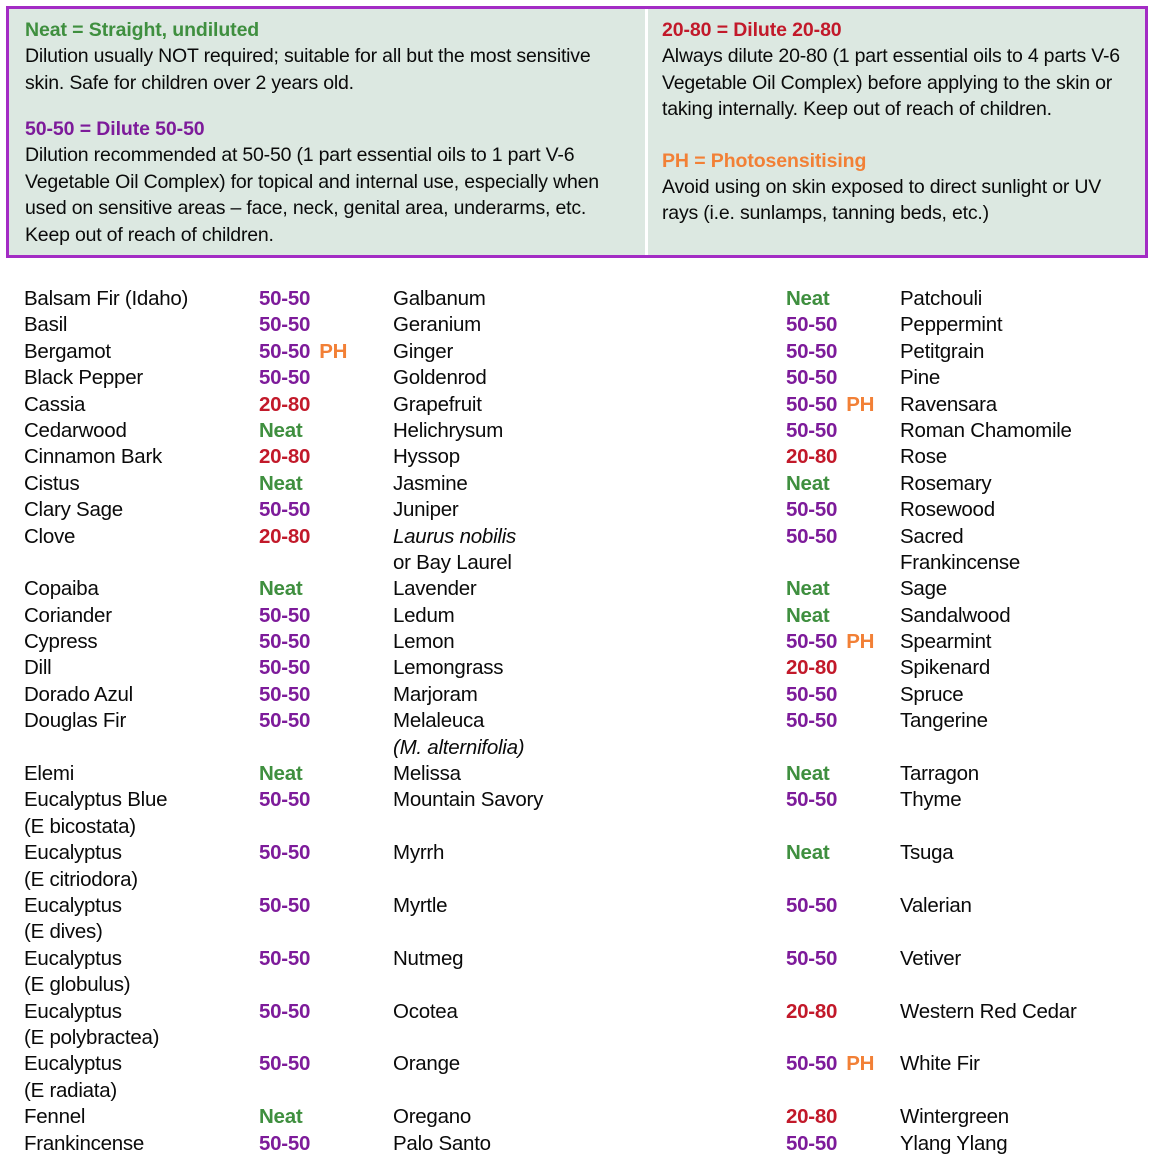  Describe the element at coordinates (437, 404) in the screenshot. I see `oil-name: Grapefruit` at that location.